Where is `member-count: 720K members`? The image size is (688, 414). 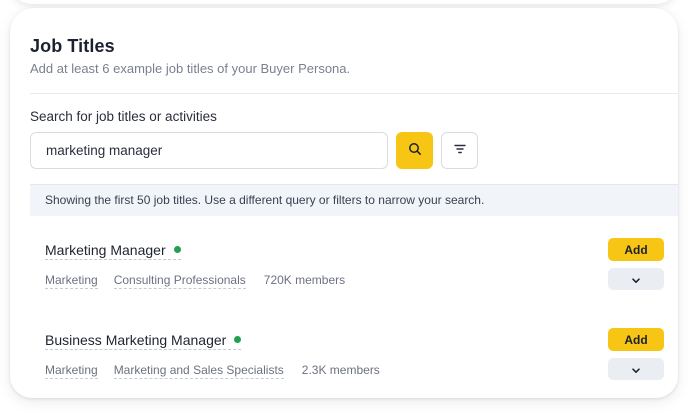
member-count: 720K members is located at coordinates (304, 280).